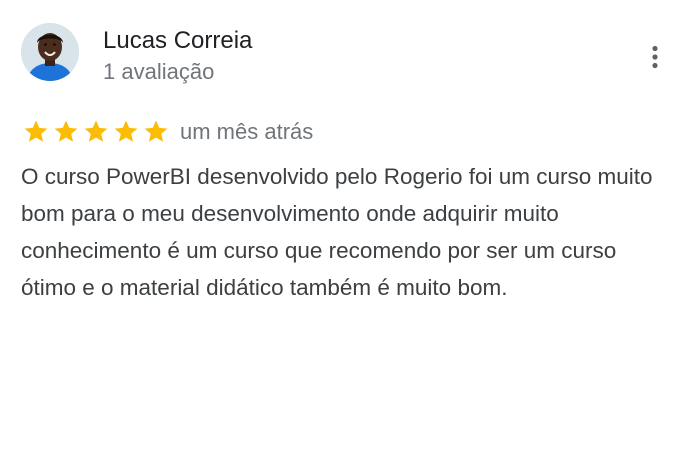 The image size is (674, 451). I want to click on reviewer-name: Lucas Correia, so click(177, 41).